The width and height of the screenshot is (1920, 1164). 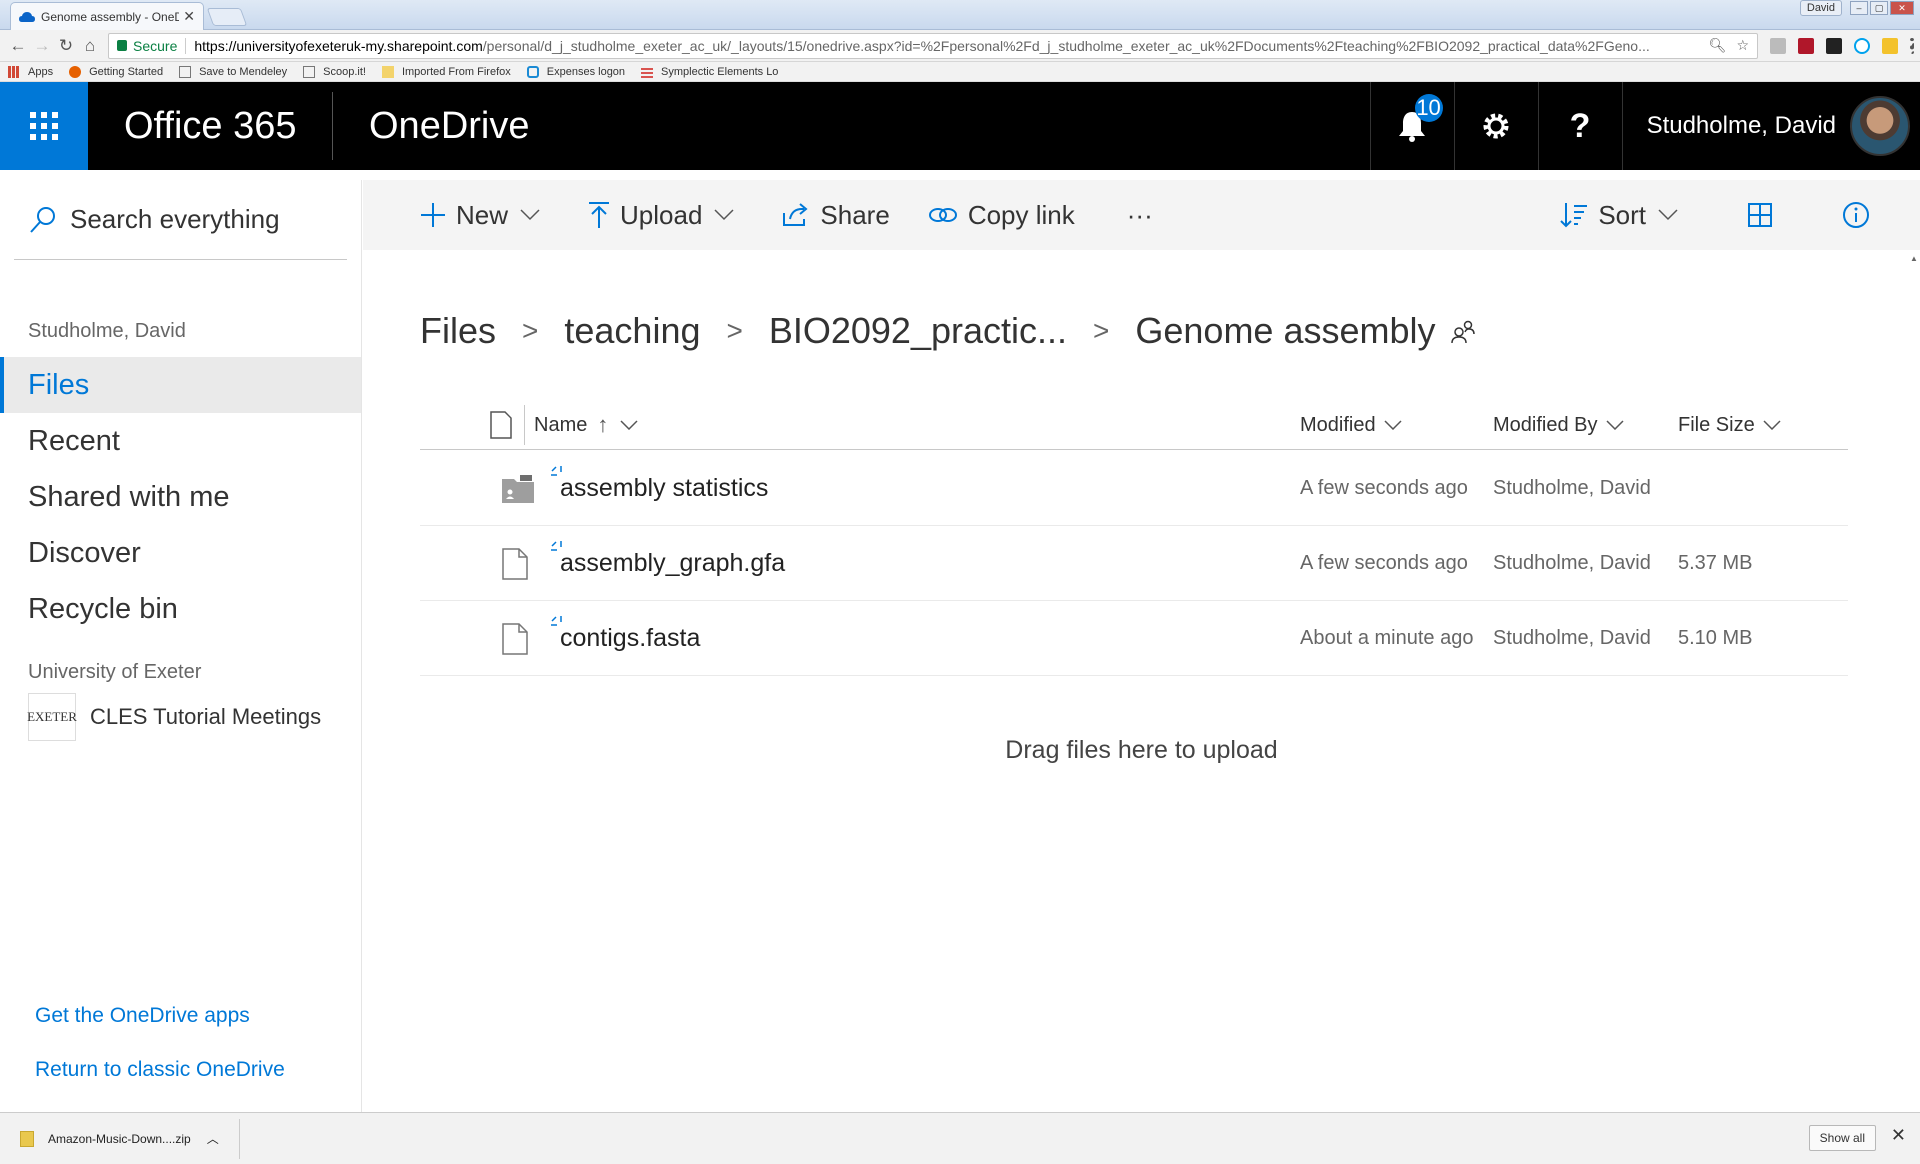 What do you see at coordinates (1914, 258) in the screenshot?
I see `scroll-up-icon: ▲` at bounding box center [1914, 258].